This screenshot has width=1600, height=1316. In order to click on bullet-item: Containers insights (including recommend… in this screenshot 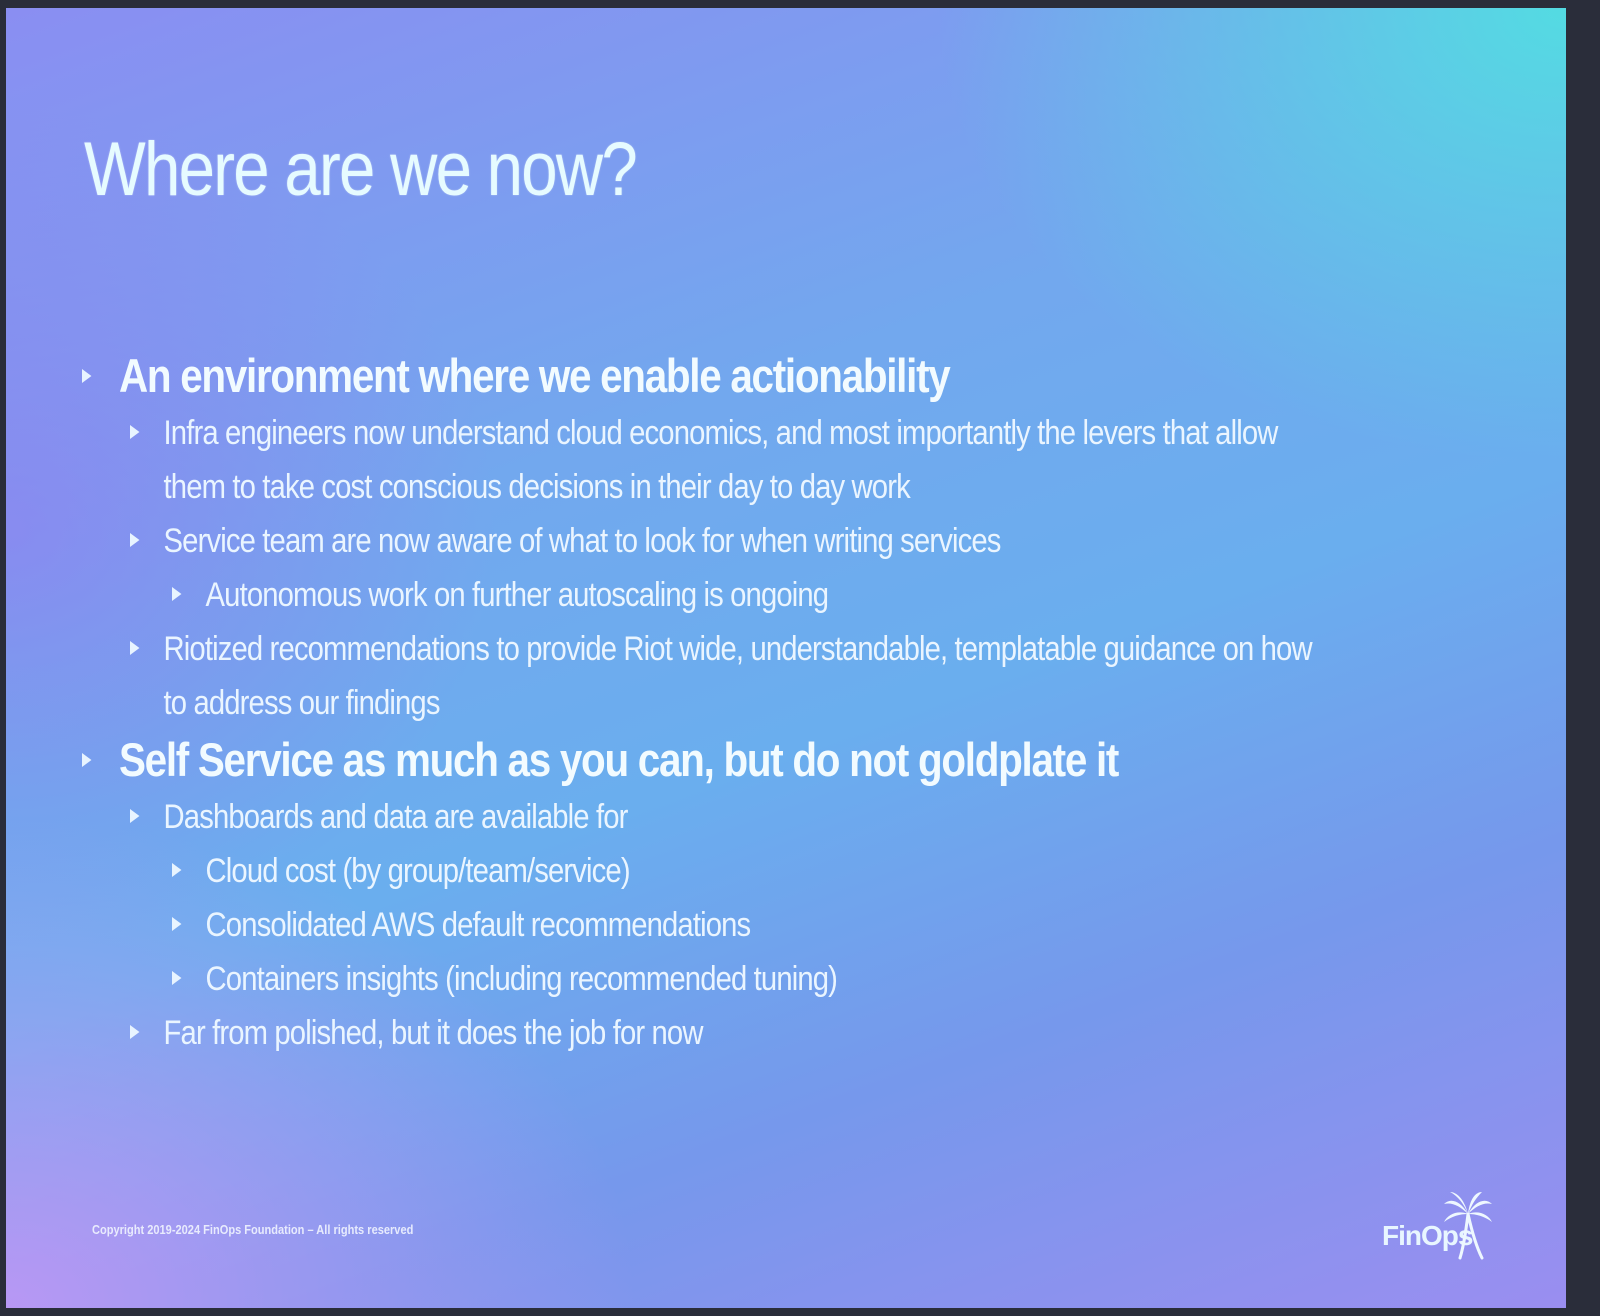, I will do `click(752, 979)`.